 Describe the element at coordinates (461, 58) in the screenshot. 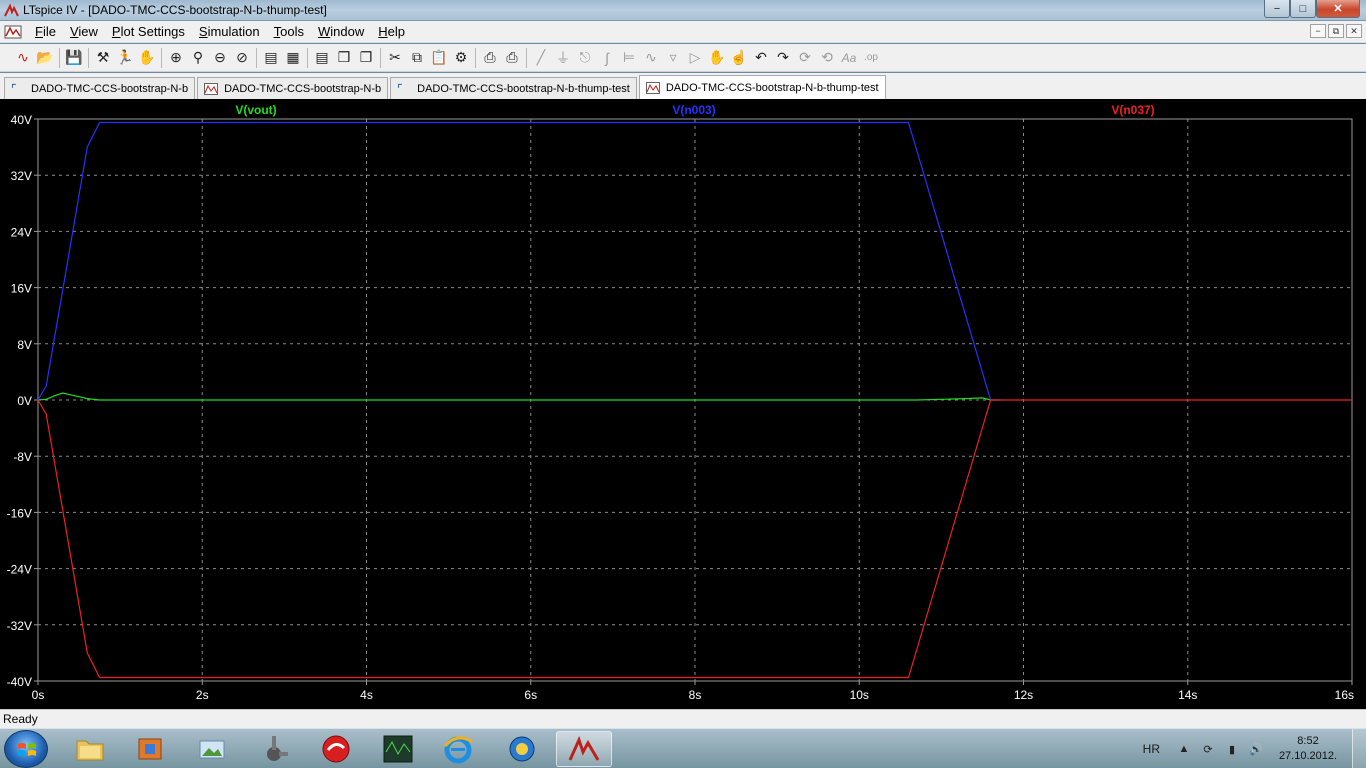

I see `find-icon: ⚙` at that location.